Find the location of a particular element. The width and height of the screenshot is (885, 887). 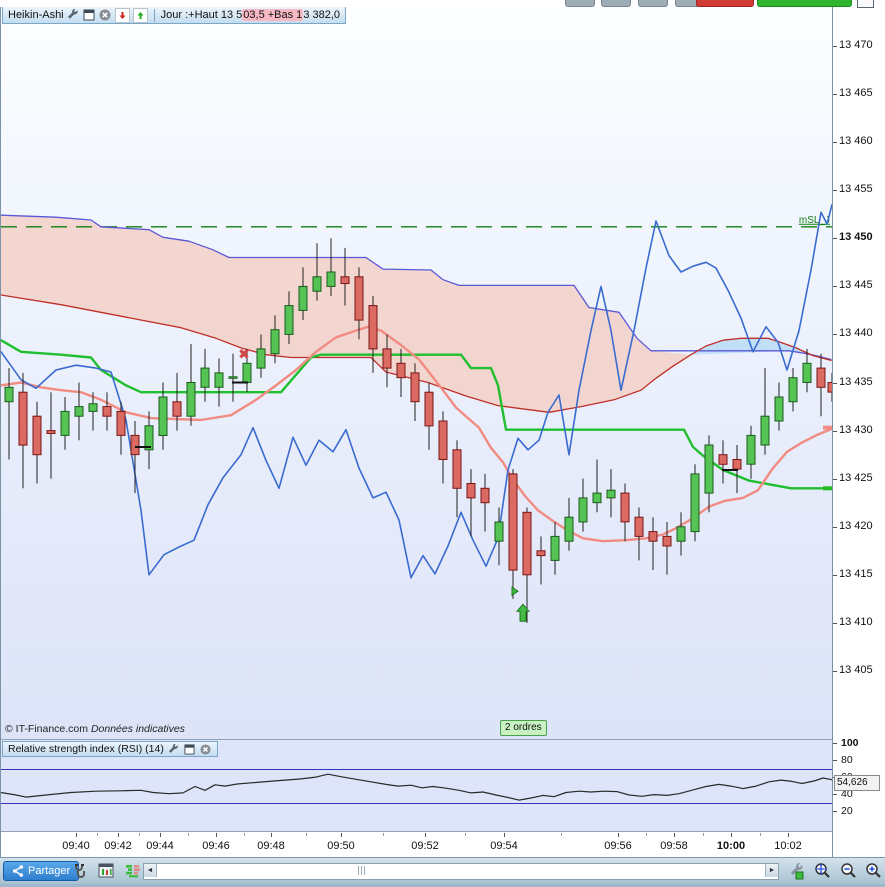

time-axis-label: 10:00 is located at coordinates (731, 846).